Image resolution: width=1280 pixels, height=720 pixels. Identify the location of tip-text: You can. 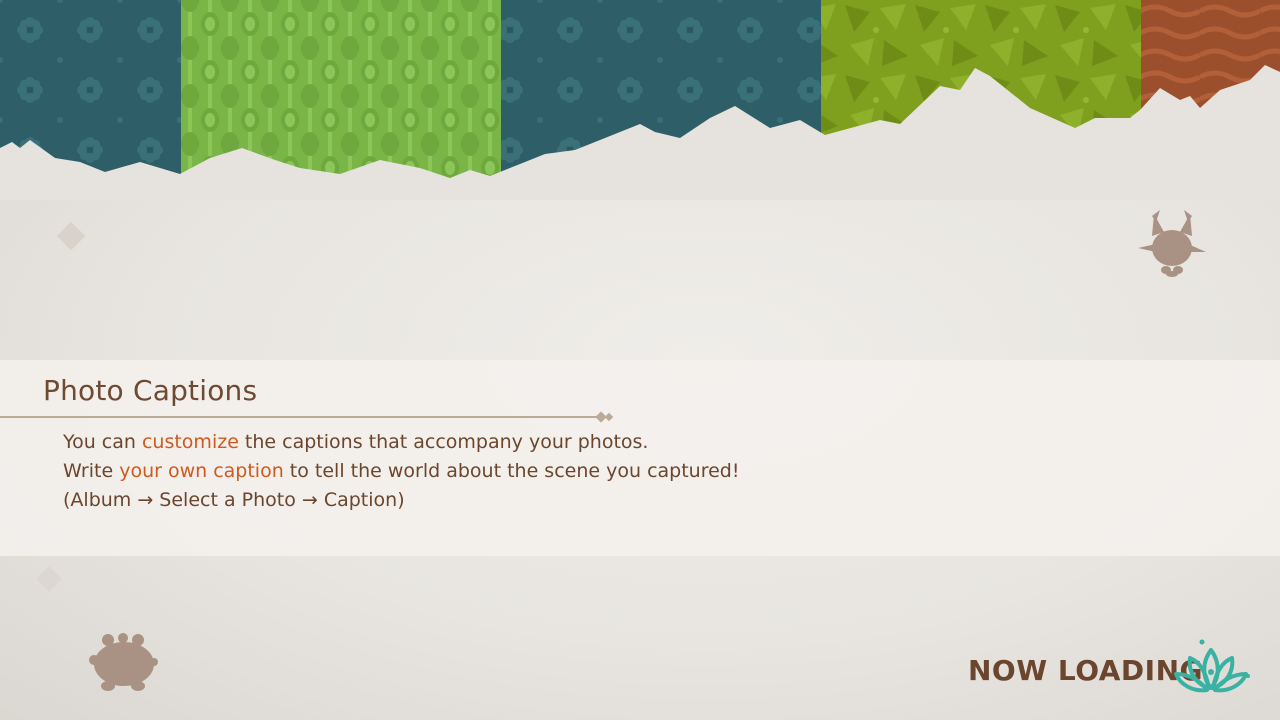
(102, 442).